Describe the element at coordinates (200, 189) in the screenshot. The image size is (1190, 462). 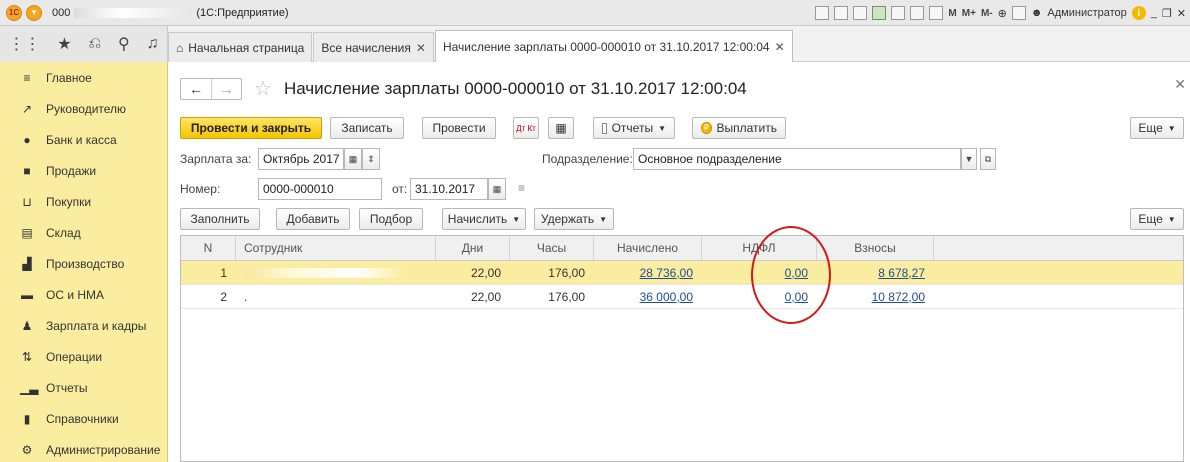
I see `number-label: Номер:` at that location.